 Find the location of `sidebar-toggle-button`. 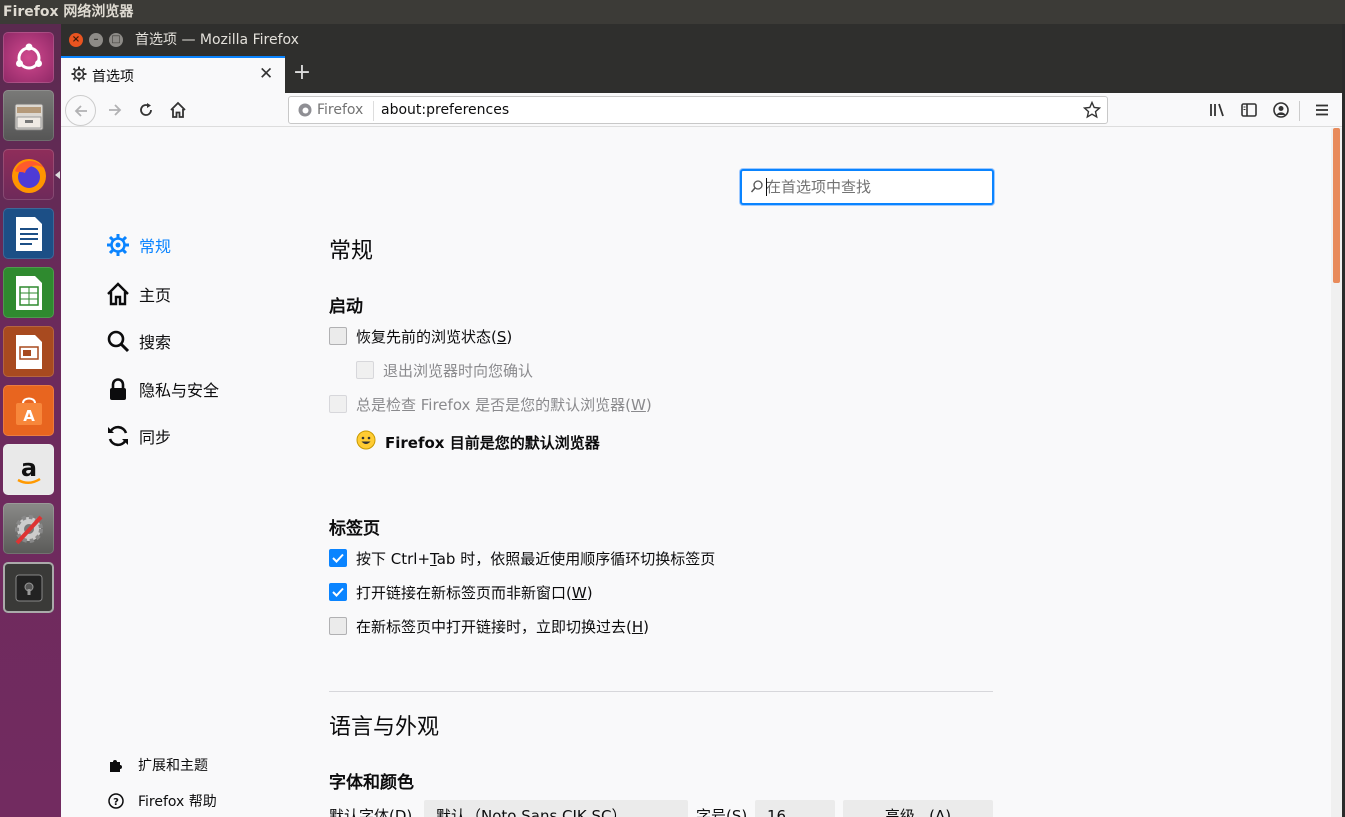

sidebar-toggle-button is located at coordinates (1249, 110).